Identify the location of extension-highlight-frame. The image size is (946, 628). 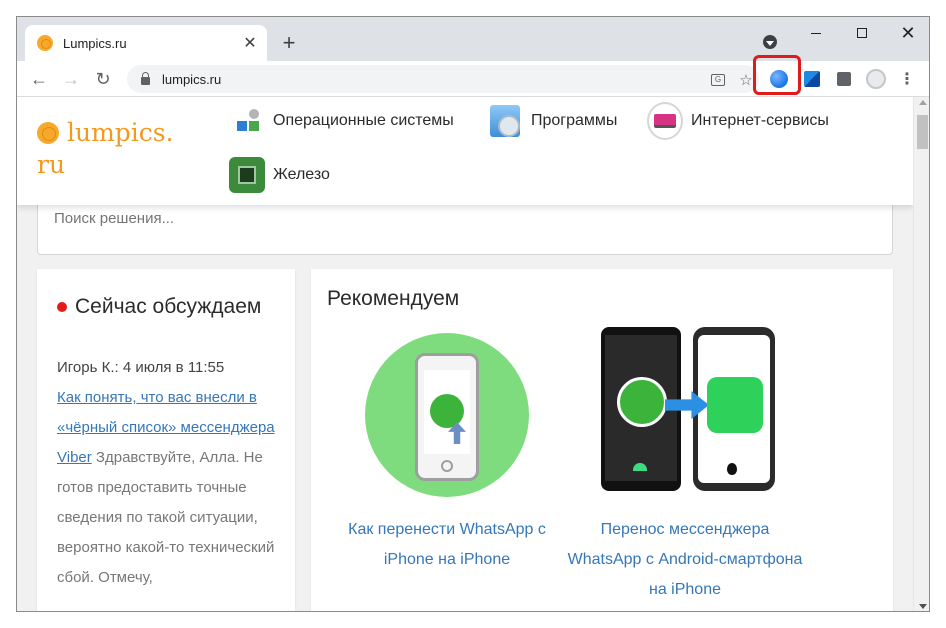
(777, 75).